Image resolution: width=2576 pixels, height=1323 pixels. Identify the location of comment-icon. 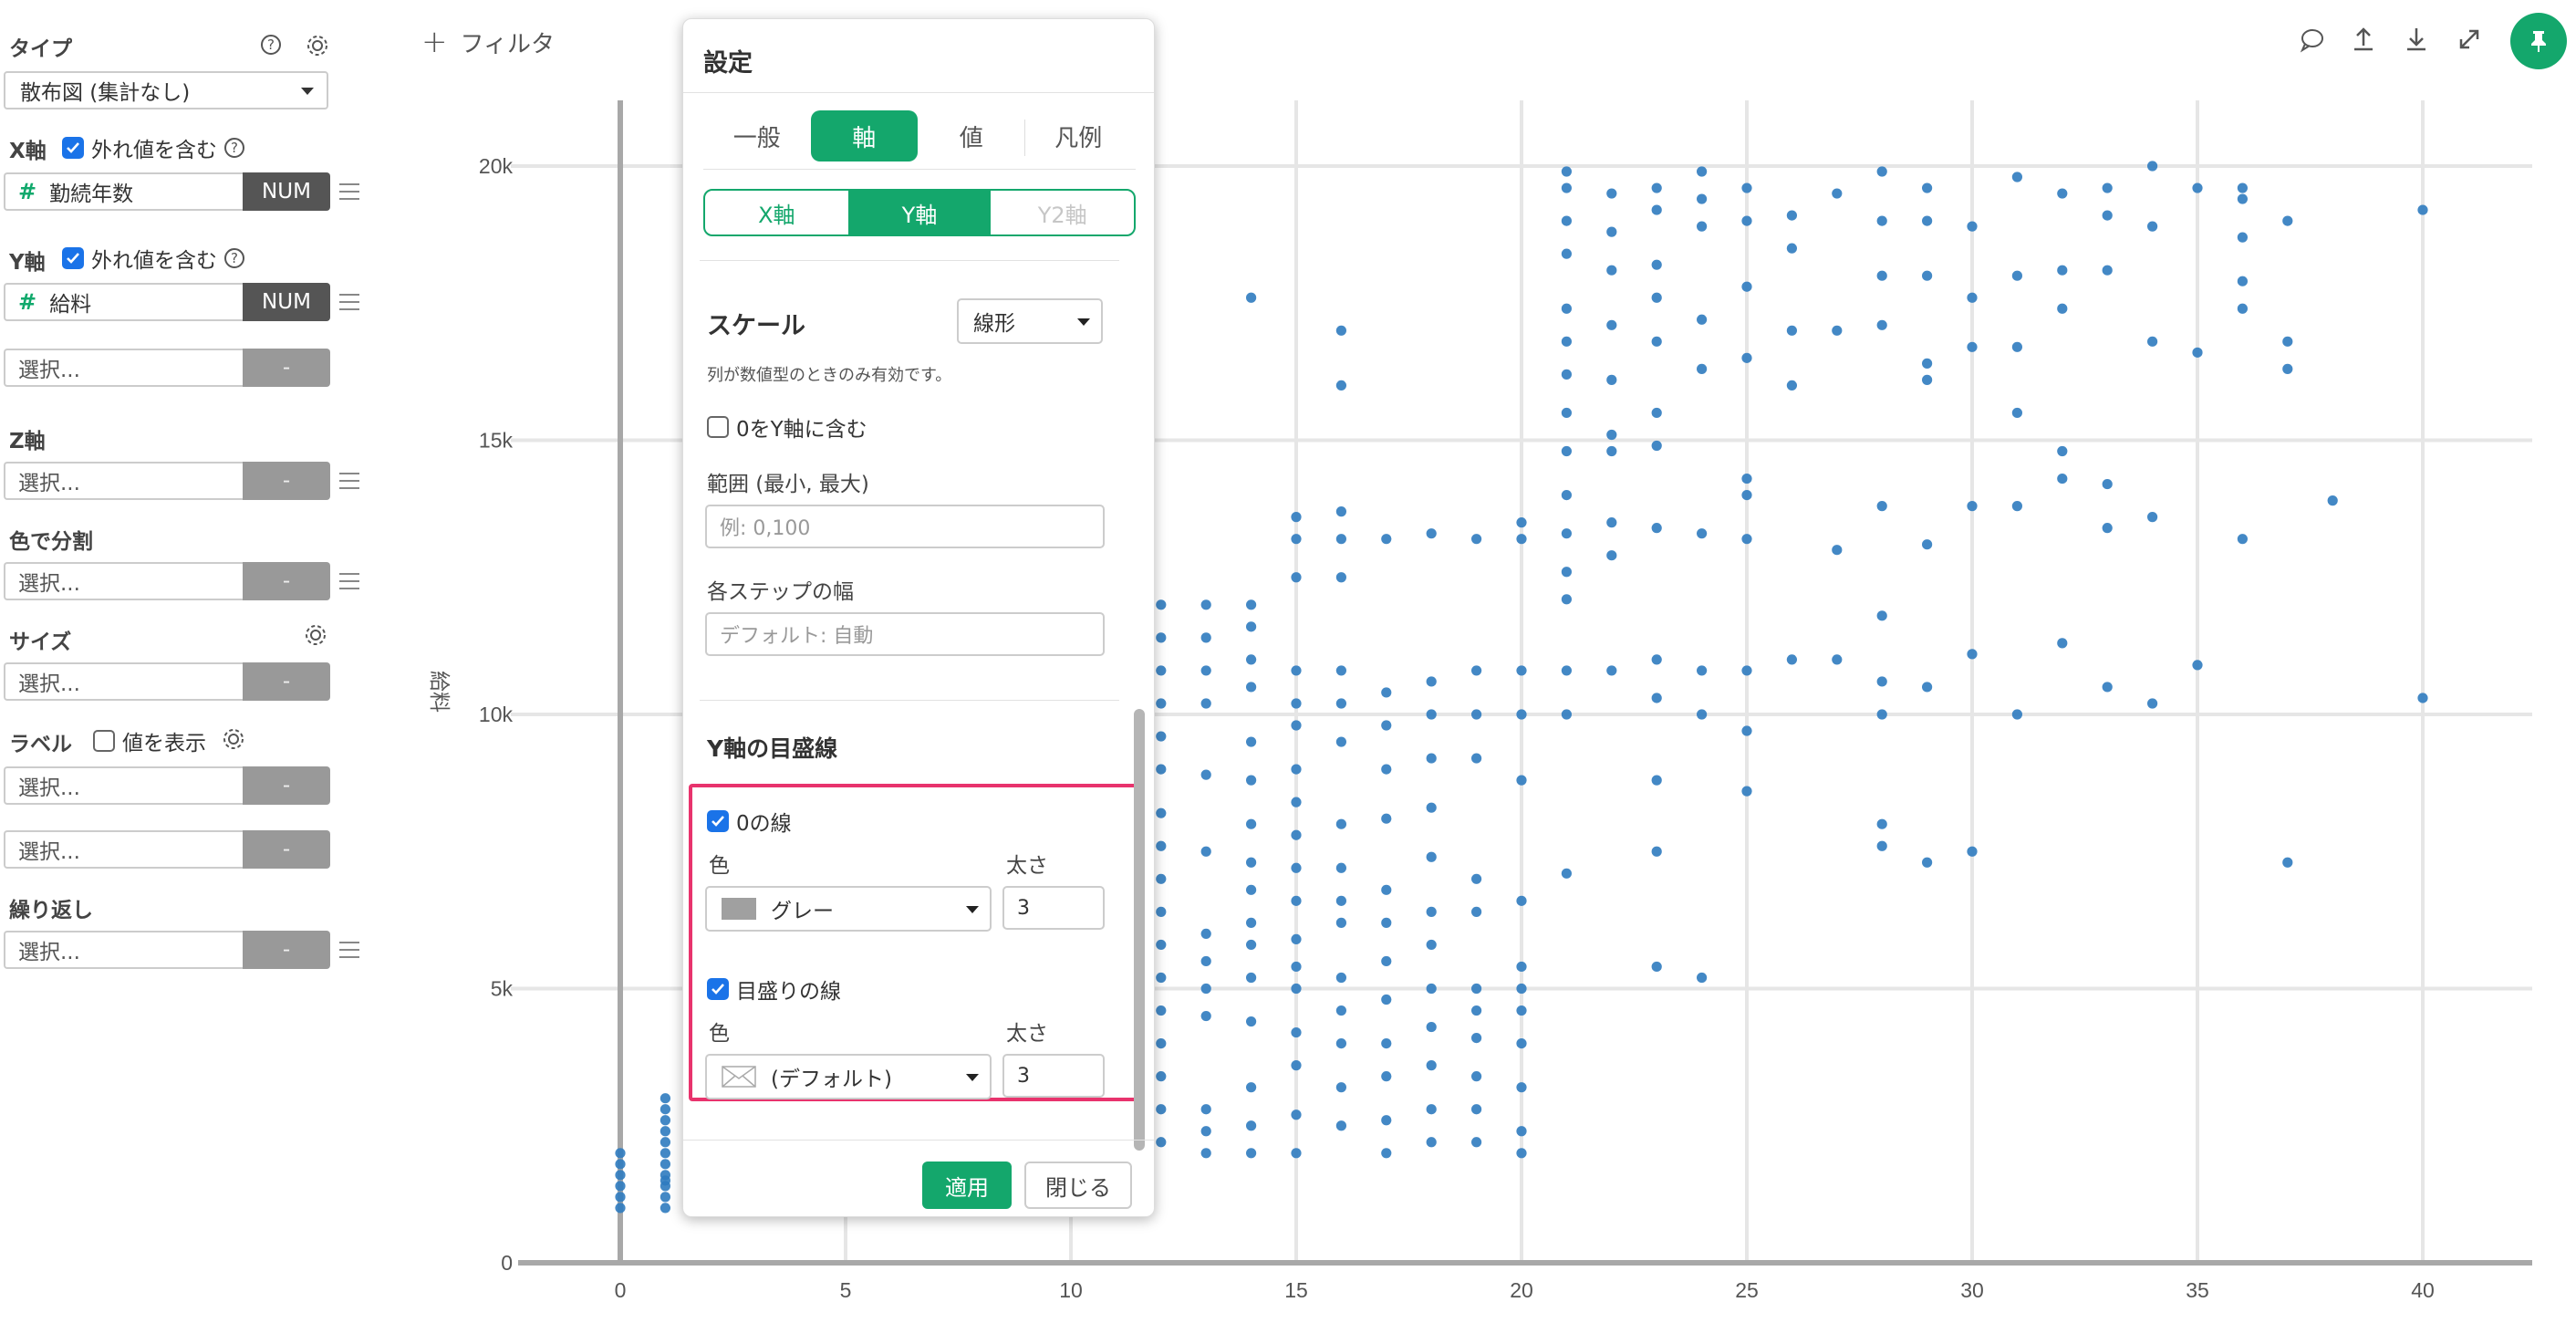
(2312, 39).